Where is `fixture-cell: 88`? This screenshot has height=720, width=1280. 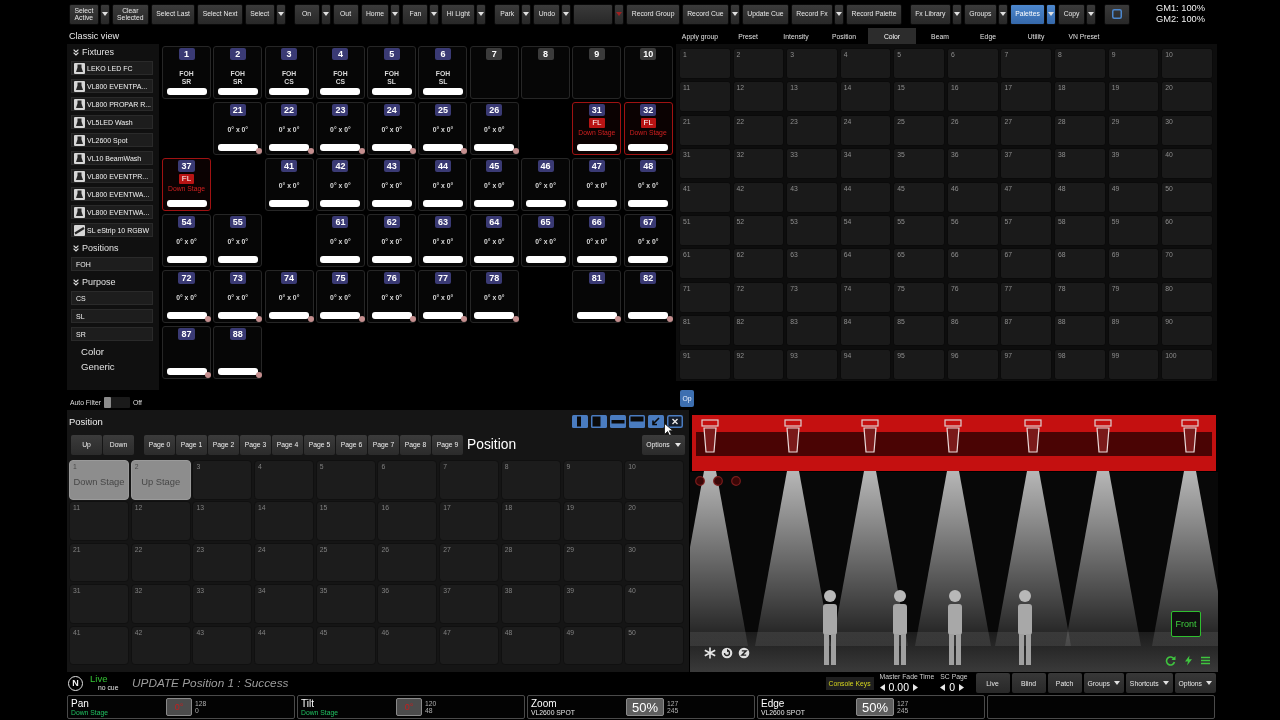 fixture-cell: 88 is located at coordinates (238, 352).